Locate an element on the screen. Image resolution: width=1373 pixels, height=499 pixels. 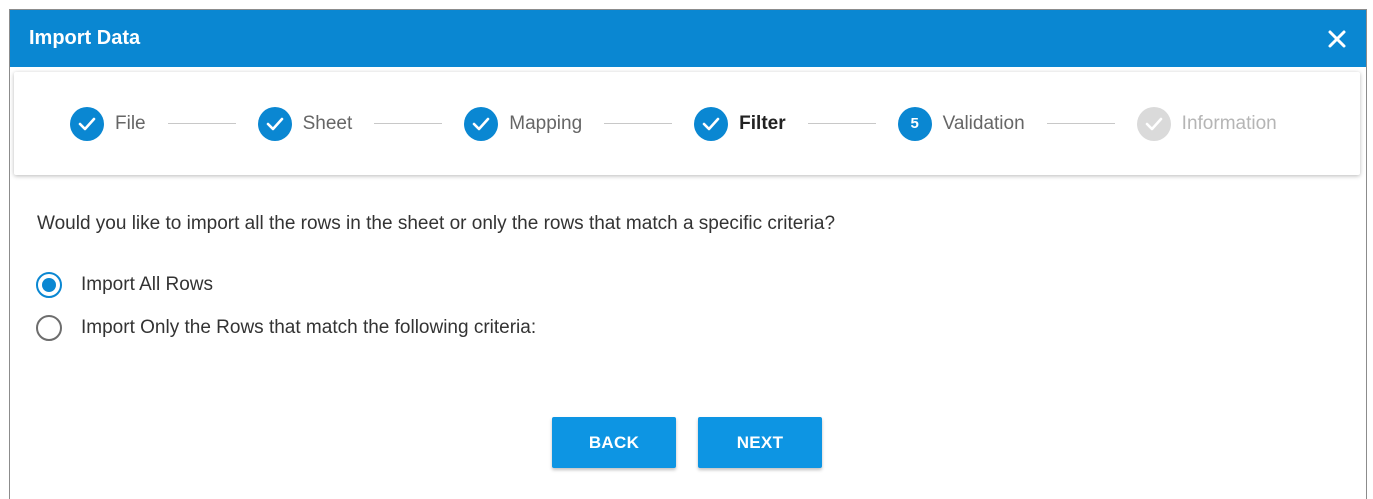
step-file-label: File is located at coordinates (130, 123).